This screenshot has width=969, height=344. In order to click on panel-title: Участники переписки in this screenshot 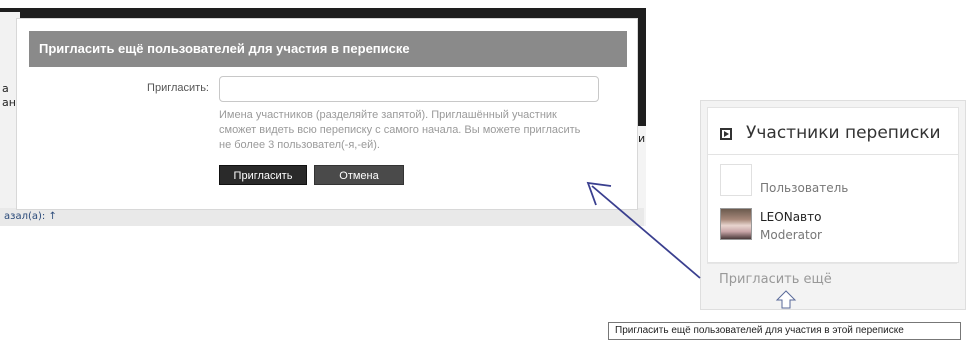, I will do `click(843, 133)`.